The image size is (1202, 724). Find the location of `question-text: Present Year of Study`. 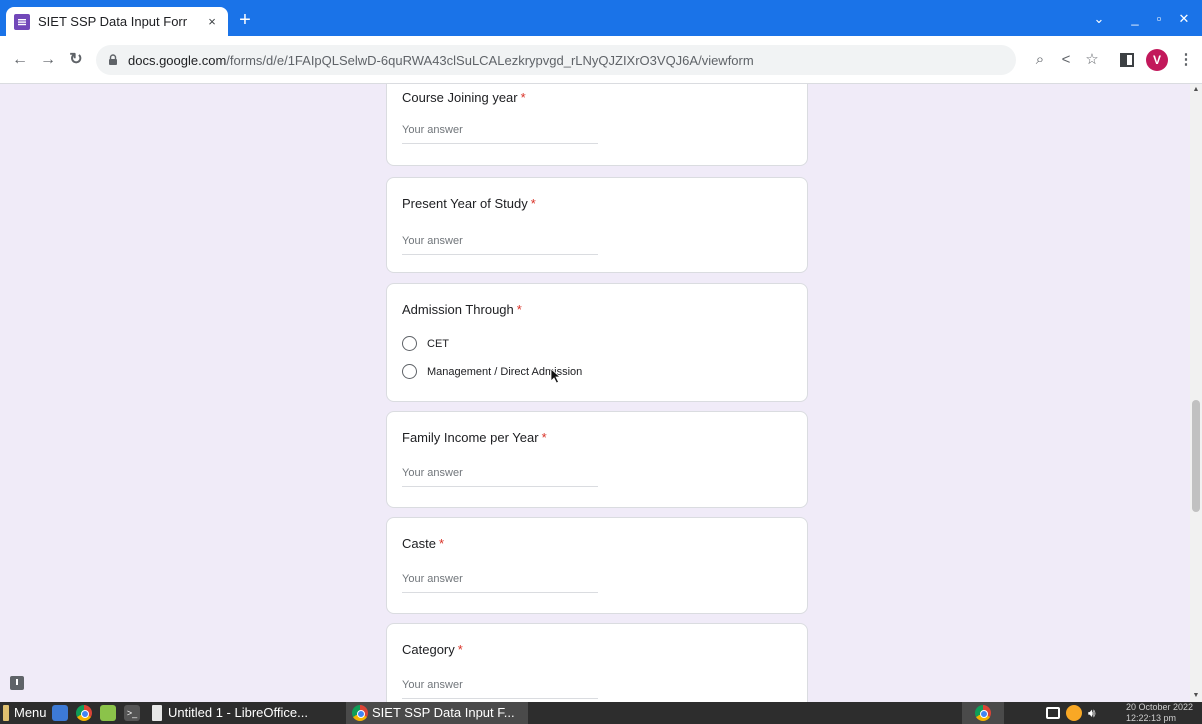

question-text: Present Year of Study is located at coordinates (465, 203).